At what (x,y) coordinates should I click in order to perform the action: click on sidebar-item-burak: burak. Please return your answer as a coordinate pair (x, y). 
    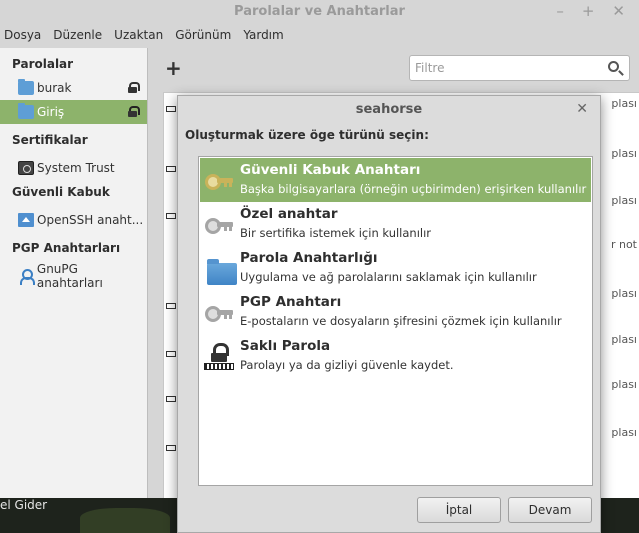
    Looking at the image, I should click on (73, 88).